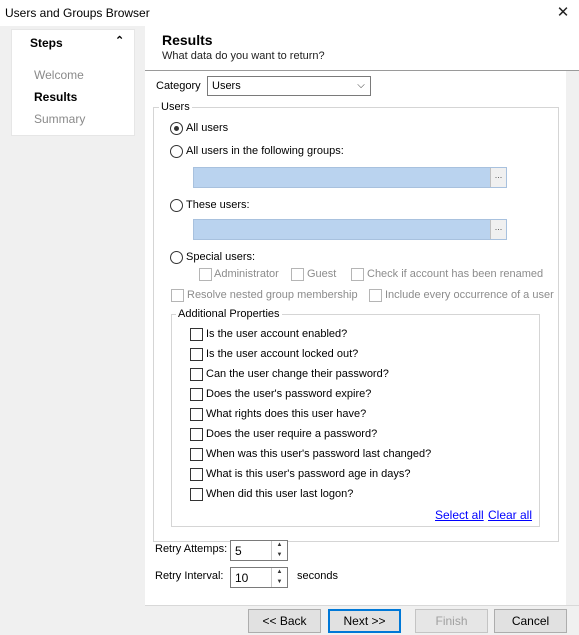 The height and width of the screenshot is (635, 579). Describe the element at coordinates (530, 621) in the screenshot. I see `cancel-button: Cancel` at that location.